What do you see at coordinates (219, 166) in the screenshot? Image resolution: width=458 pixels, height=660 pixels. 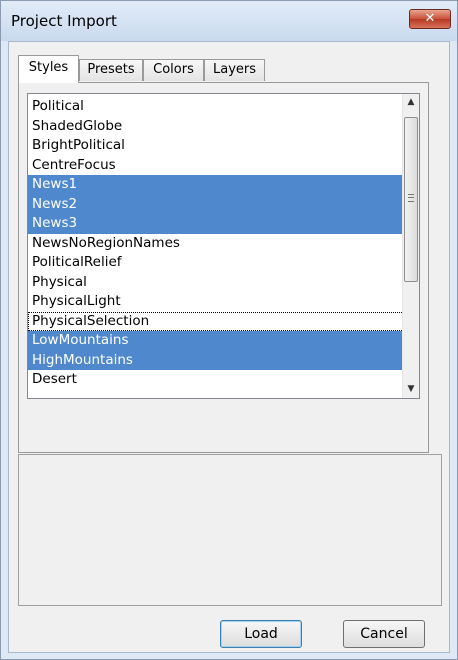 I see `list-item: CentreFocus` at bounding box center [219, 166].